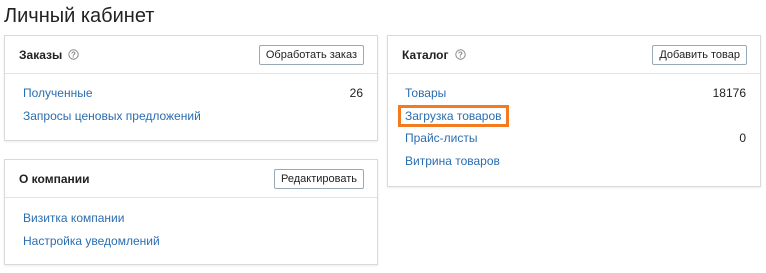 The height and width of the screenshot is (273, 766). What do you see at coordinates (54, 178) in the screenshot?
I see `company-title: О компании` at bounding box center [54, 178].